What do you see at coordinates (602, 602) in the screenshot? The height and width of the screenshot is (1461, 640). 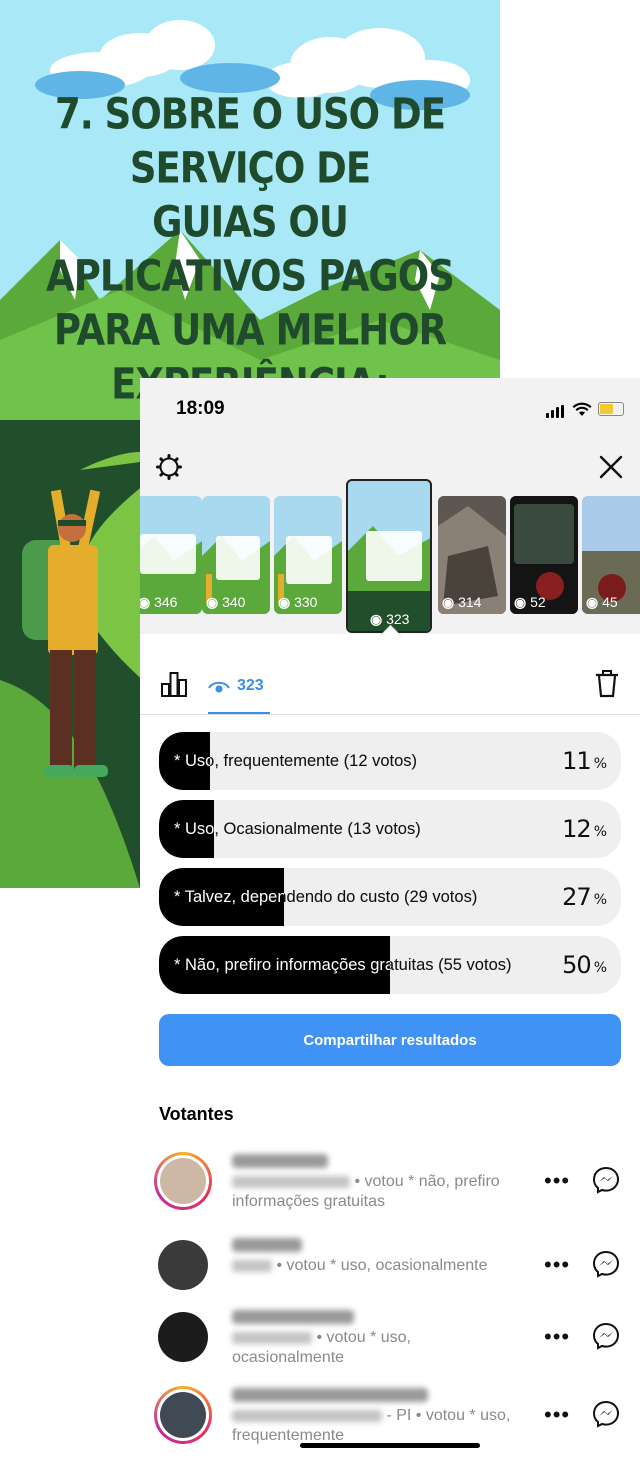 I see `view-count: ◉ 45` at bounding box center [602, 602].